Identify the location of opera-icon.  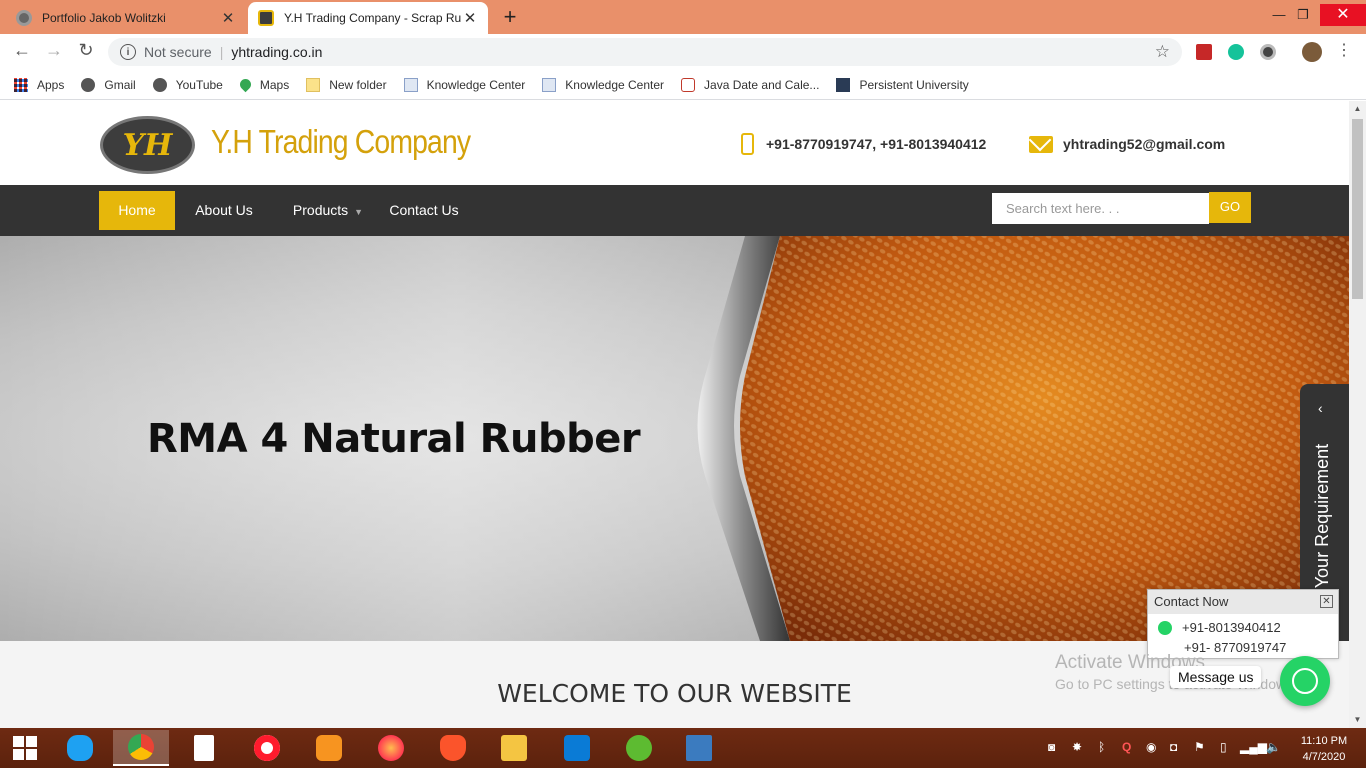
(267, 748).